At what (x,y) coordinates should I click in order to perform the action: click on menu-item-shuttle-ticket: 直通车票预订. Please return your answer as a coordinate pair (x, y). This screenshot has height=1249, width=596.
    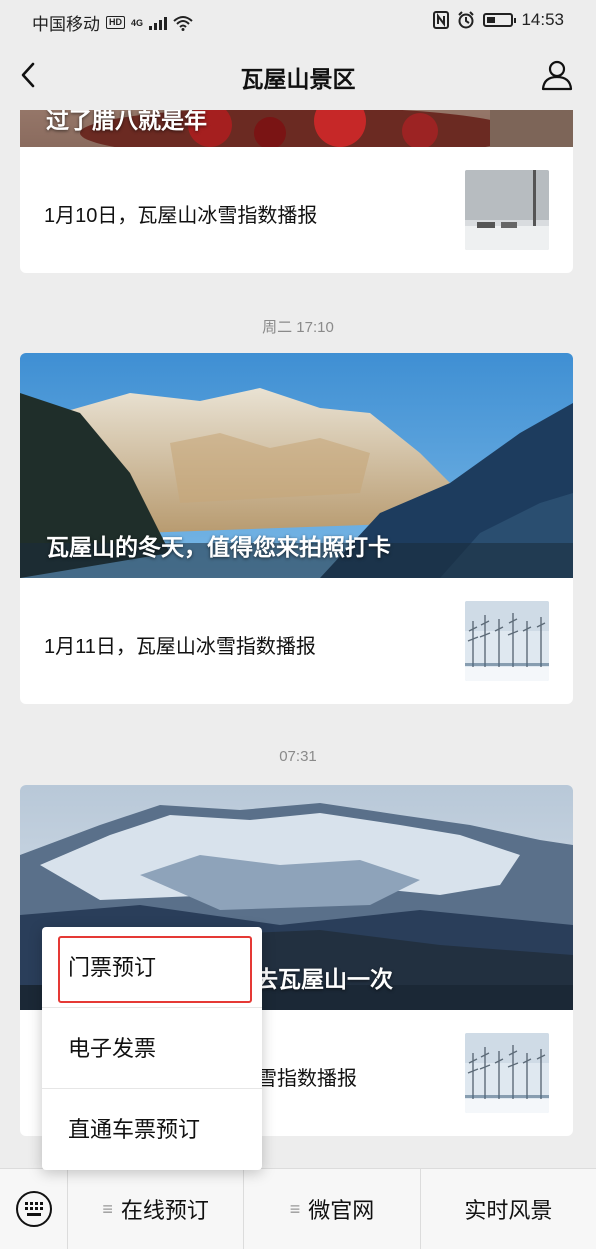
    Looking at the image, I should click on (152, 1129).